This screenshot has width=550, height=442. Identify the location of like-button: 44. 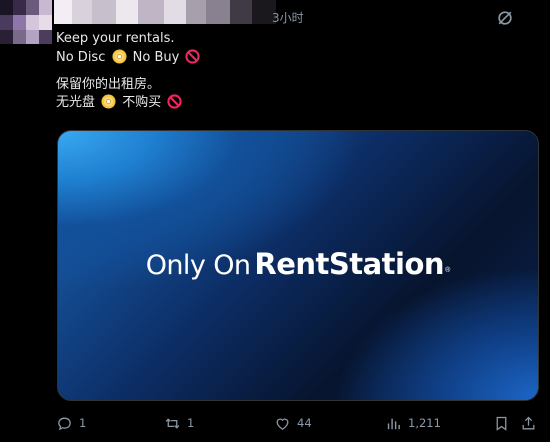
(293, 423).